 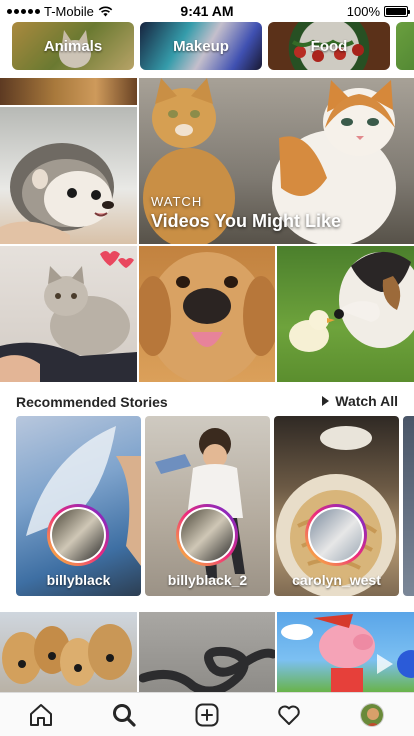 I want to click on battery-icon, so click(x=397, y=11).